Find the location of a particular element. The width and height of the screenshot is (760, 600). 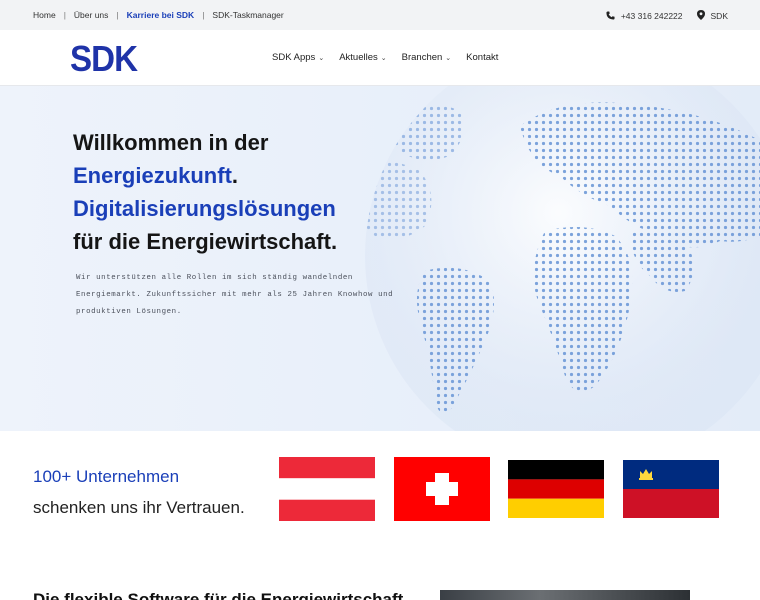

hero-title-line4: für die Energiewirtschaft. is located at coordinates (205, 241).